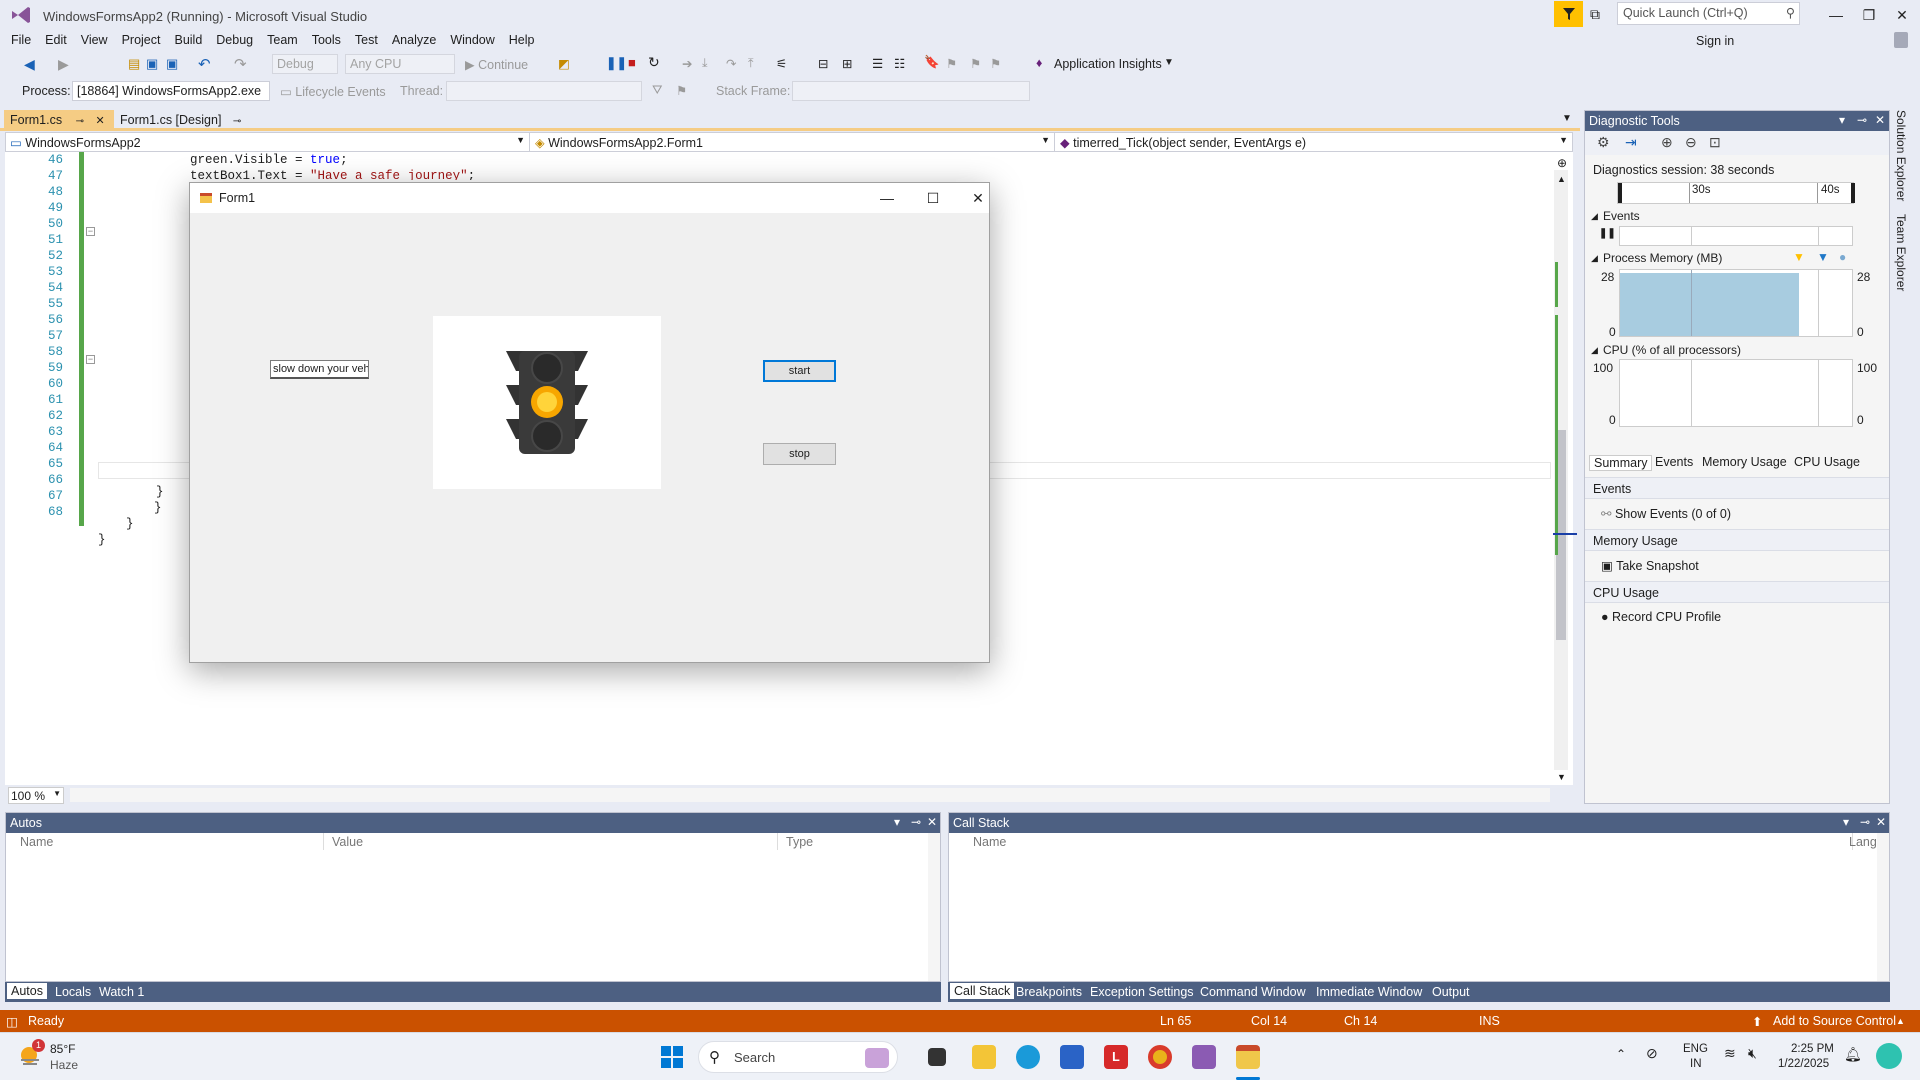 The image size is (1920, 1080). I want to click on open-file-icon: ▤, so click(134, 64).